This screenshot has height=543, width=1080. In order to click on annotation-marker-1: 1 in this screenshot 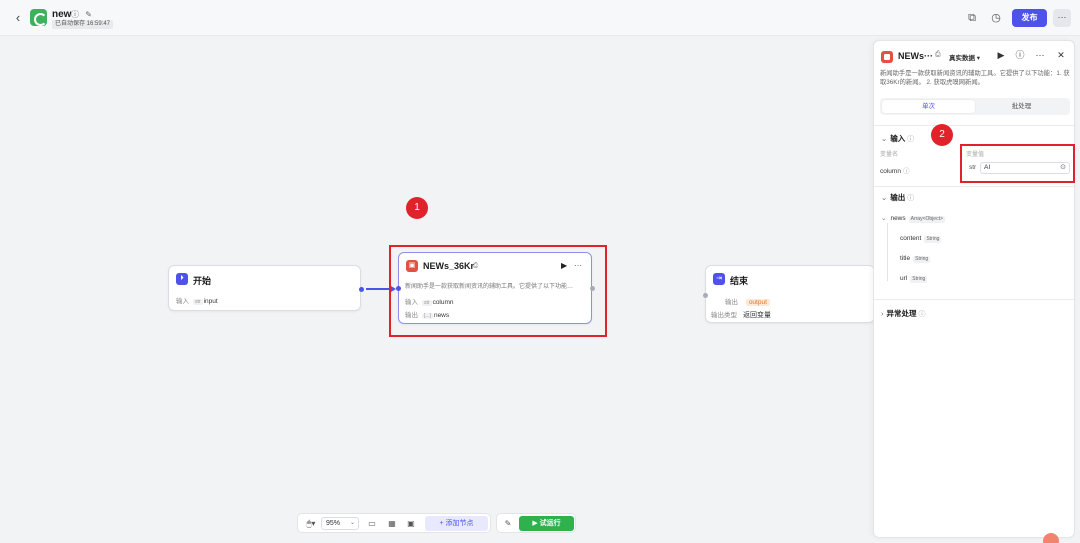, I will do `click(417, 208)`.